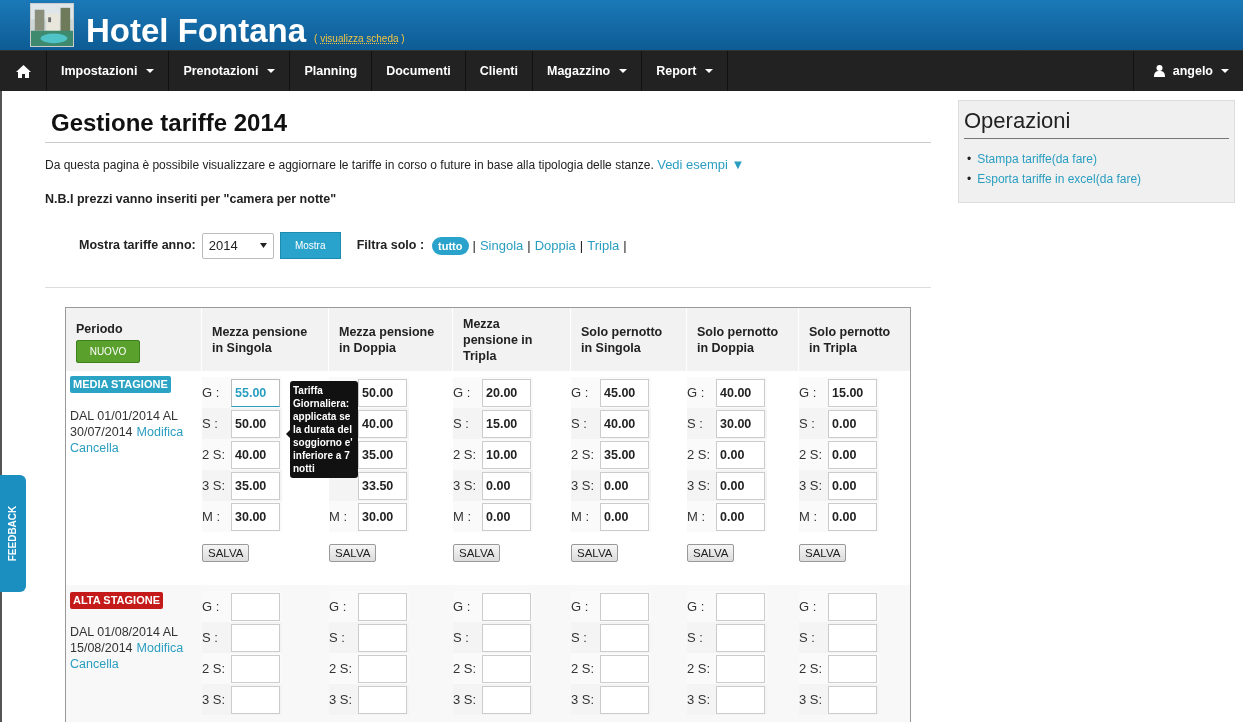  I want to click on view-details-link: visualizza scheda, so click(359, 38).